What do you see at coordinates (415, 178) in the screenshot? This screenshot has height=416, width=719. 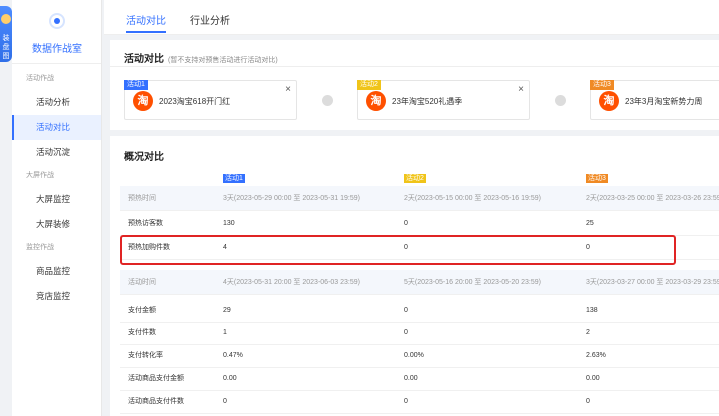 I see `column-header-activity-2: 活动2` at bounding box center [415, 178].